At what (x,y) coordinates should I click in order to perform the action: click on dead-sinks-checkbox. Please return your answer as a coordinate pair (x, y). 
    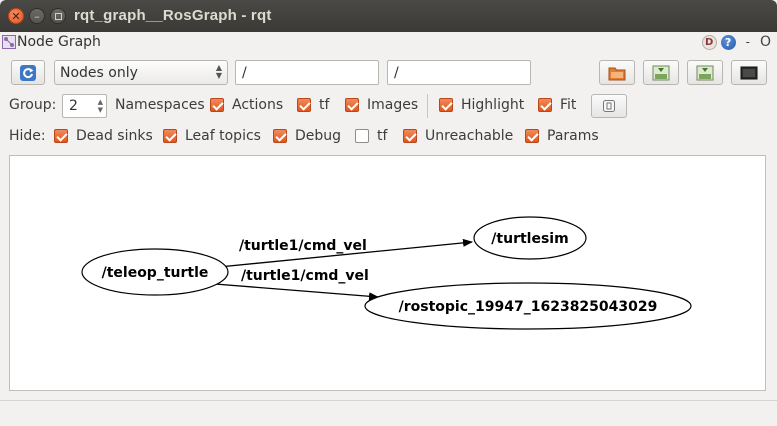
    Looking at the image, I should click on (61, 136).